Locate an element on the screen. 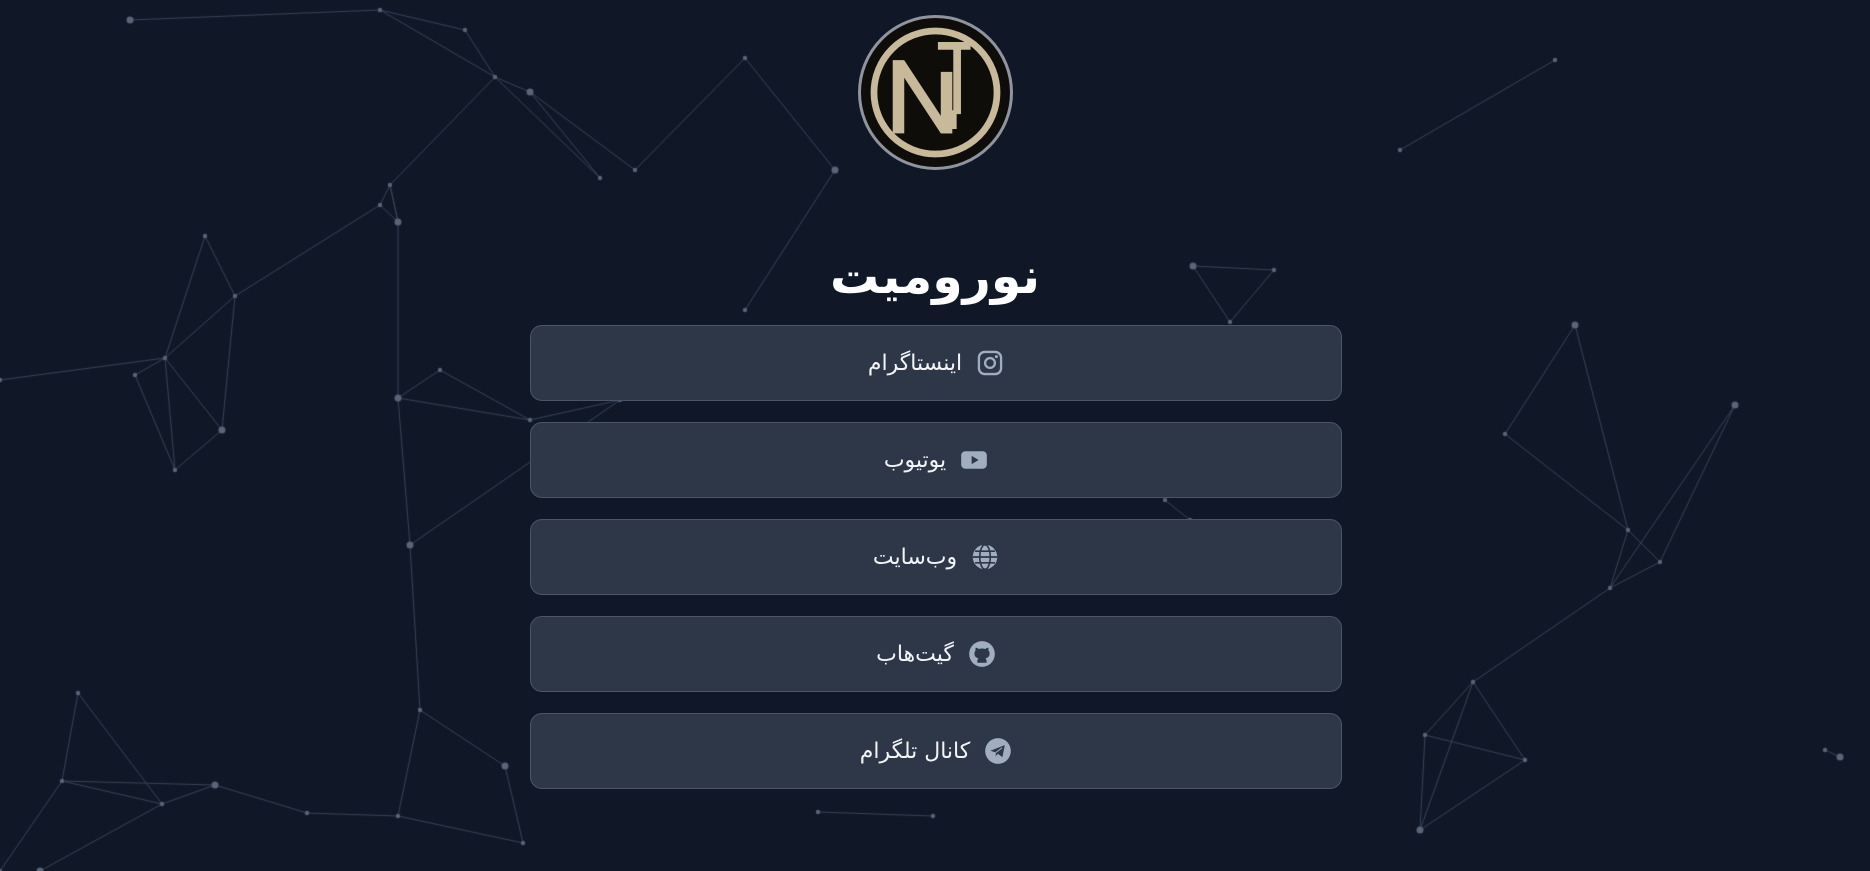 This screenshot has width=1870, height=871. github-icon is located at coordinates (982, 654).